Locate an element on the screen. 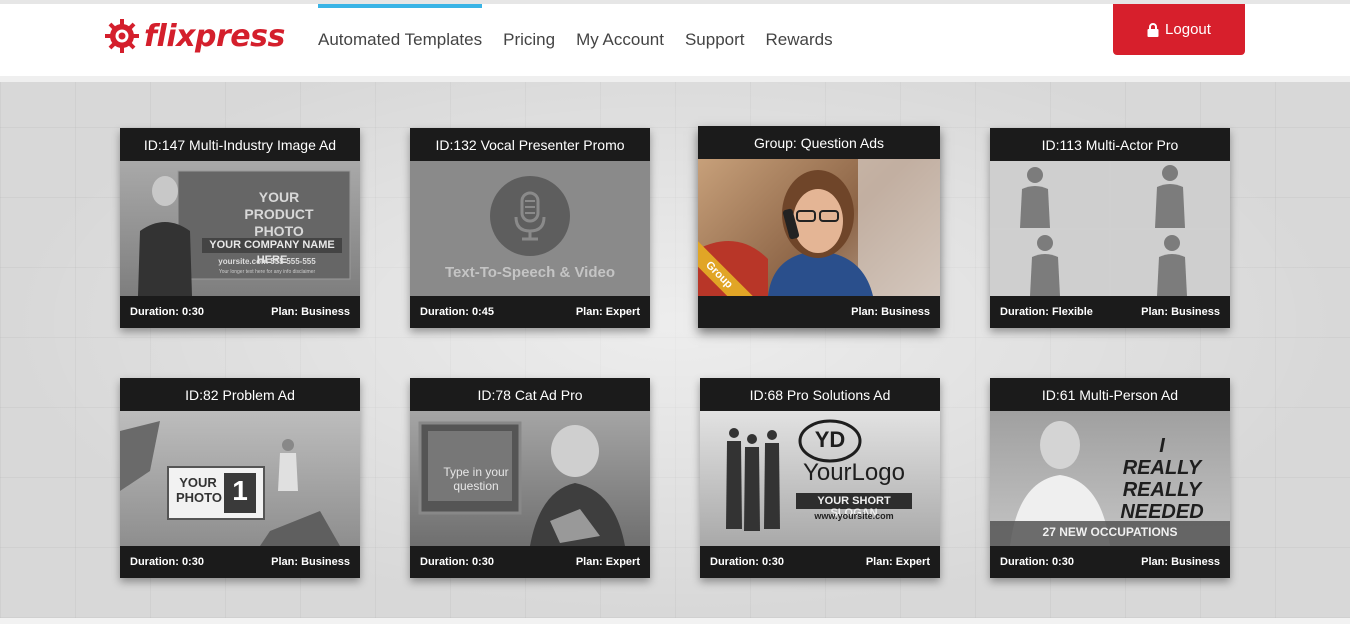  card-thumbnail is located at coordinates (1110, 228).